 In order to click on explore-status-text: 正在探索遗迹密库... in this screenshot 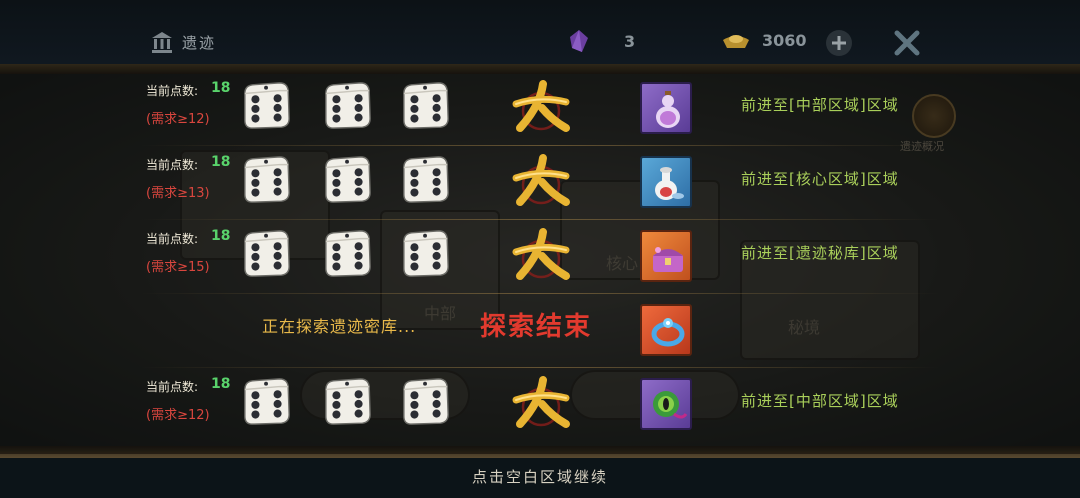, I will do `click(339, 326)`.